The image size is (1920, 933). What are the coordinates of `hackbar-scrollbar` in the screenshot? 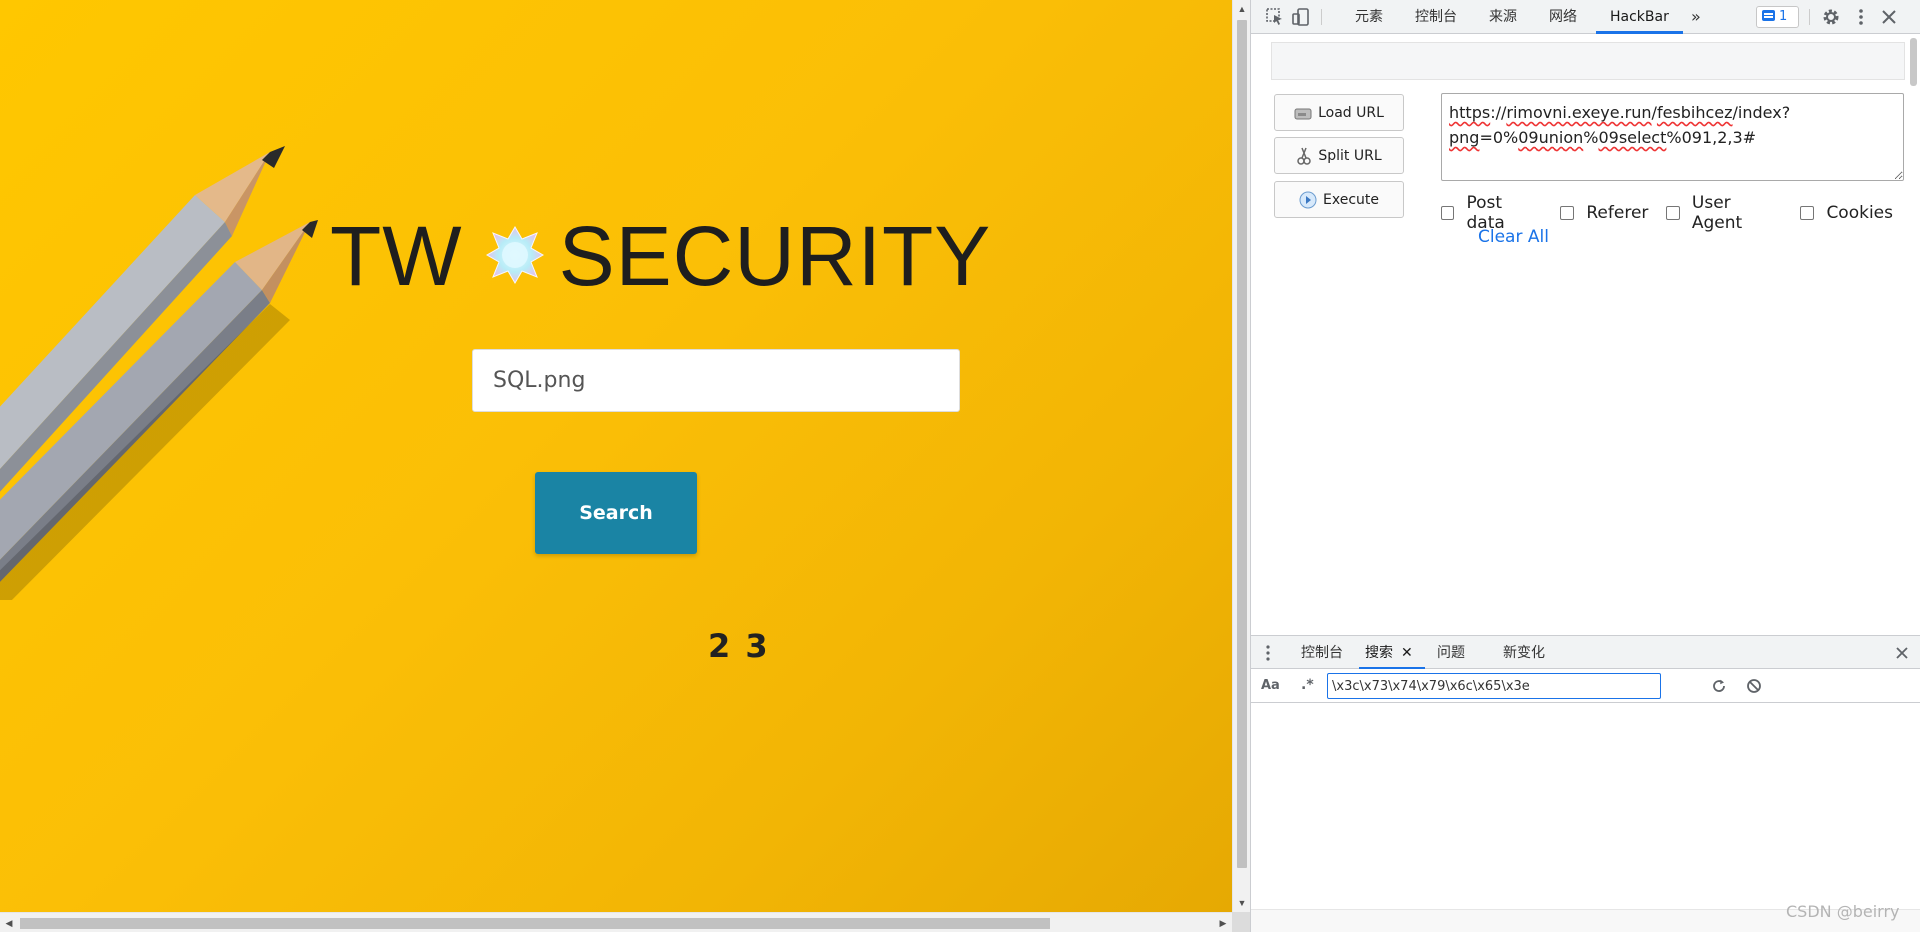 It's located at (1913, 61).